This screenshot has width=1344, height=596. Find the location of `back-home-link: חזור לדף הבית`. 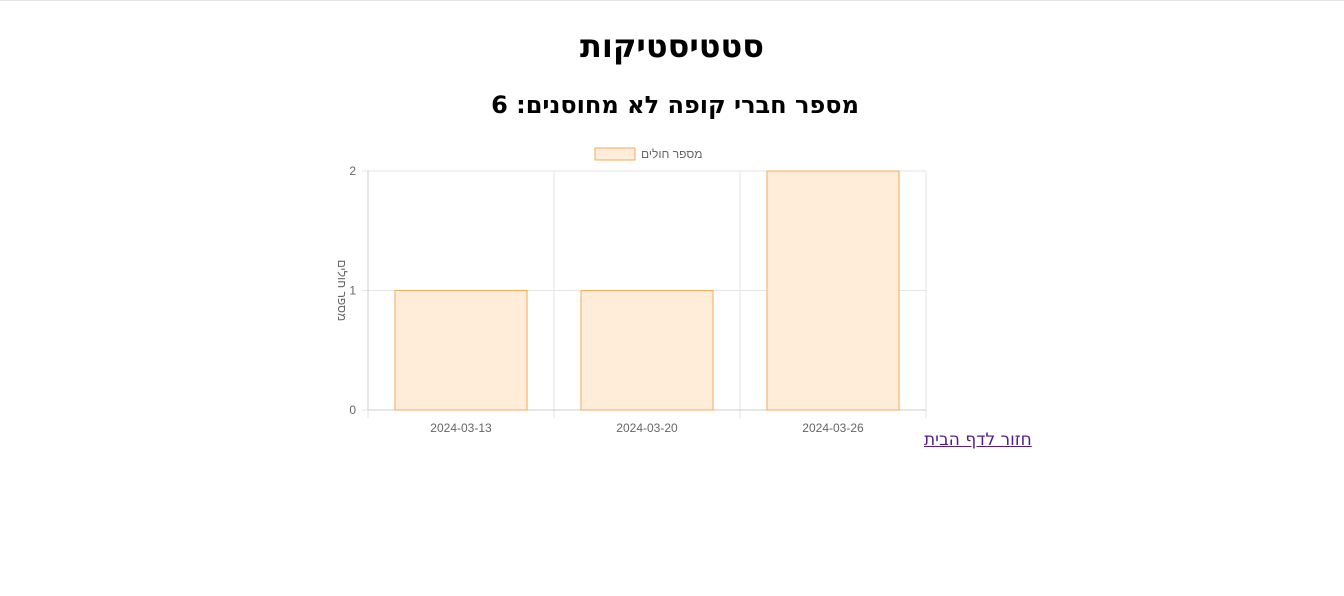

back-home-link: חזור לדף הבית is located at coordinates (978, 440).